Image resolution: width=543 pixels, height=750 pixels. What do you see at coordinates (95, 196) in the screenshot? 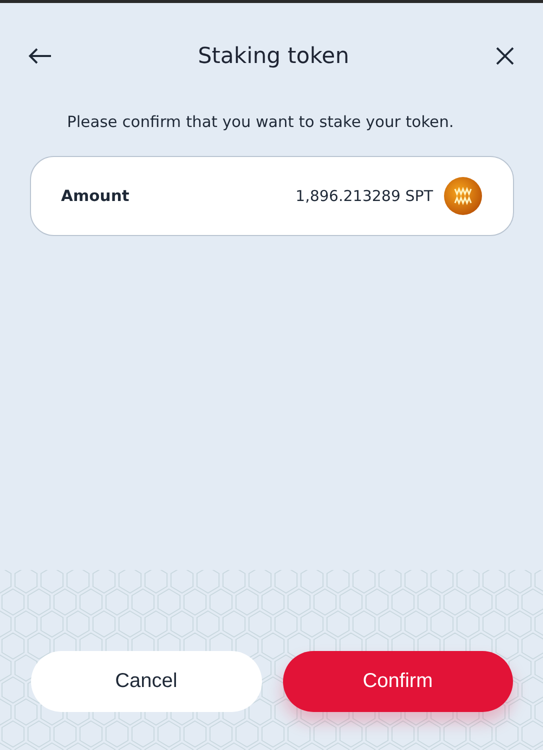
I see `amount-label: Amount` at bounding box center [95, 196].